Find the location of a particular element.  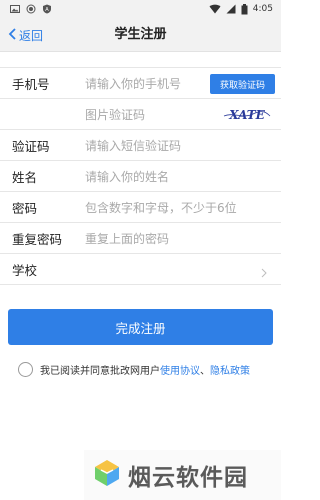

captcha-row: 图片验证码 XATE is located at coordinates (140, 114).